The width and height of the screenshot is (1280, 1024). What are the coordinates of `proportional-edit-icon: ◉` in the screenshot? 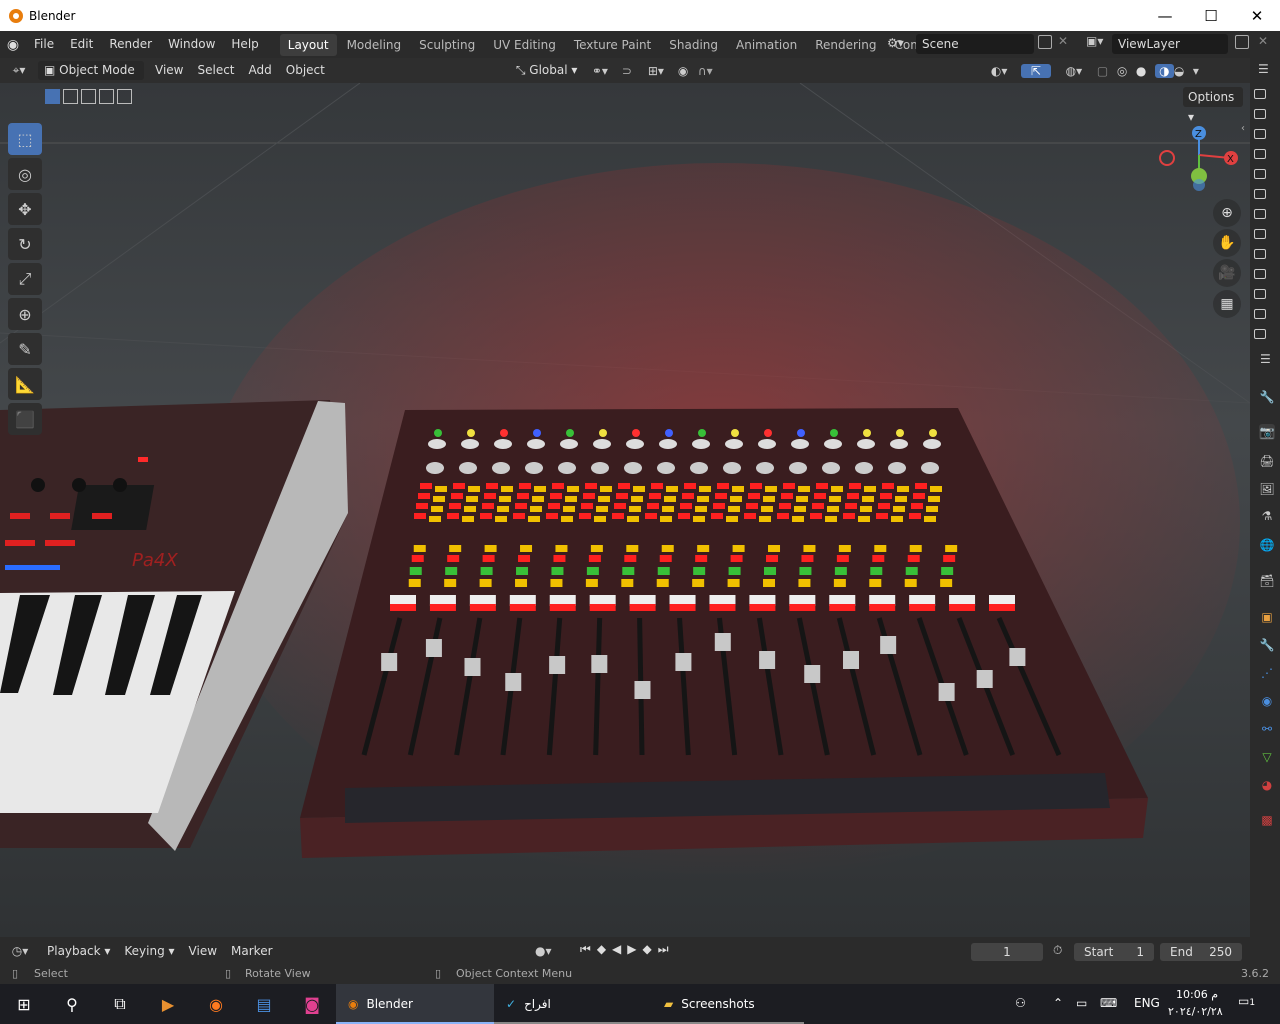 It's located at (688, 71).